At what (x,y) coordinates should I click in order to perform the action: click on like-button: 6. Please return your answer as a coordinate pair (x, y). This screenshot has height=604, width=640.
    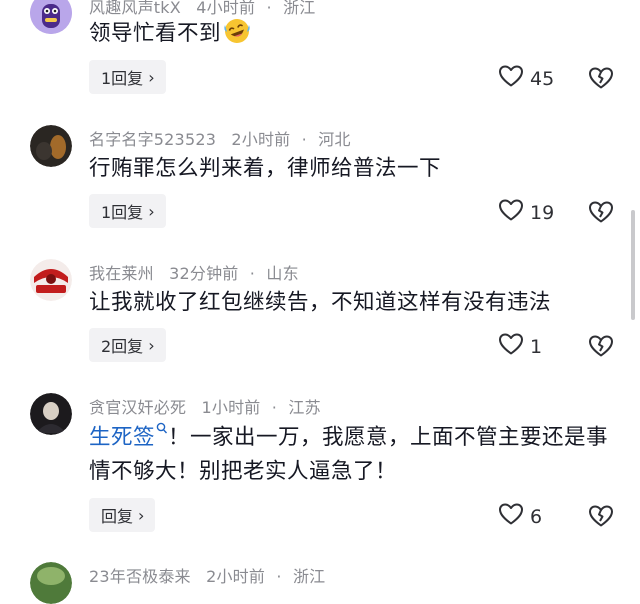
    Looking at the image, I should click on (520, 516).